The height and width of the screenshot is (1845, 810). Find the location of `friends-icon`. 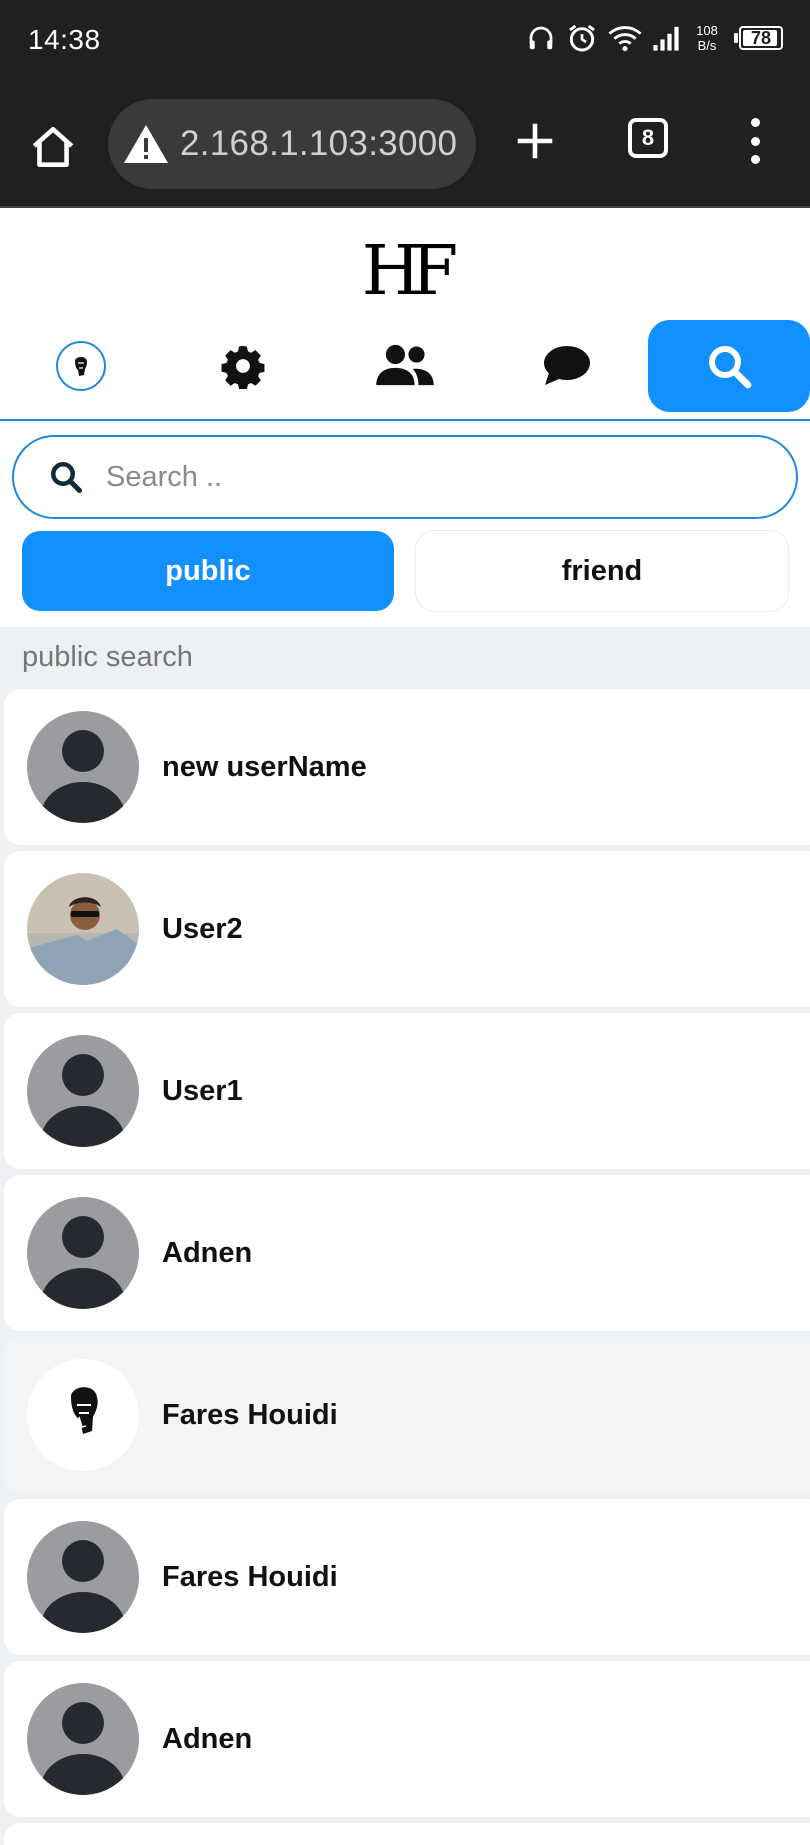

friends-icon is located at coordinates (405, 365).